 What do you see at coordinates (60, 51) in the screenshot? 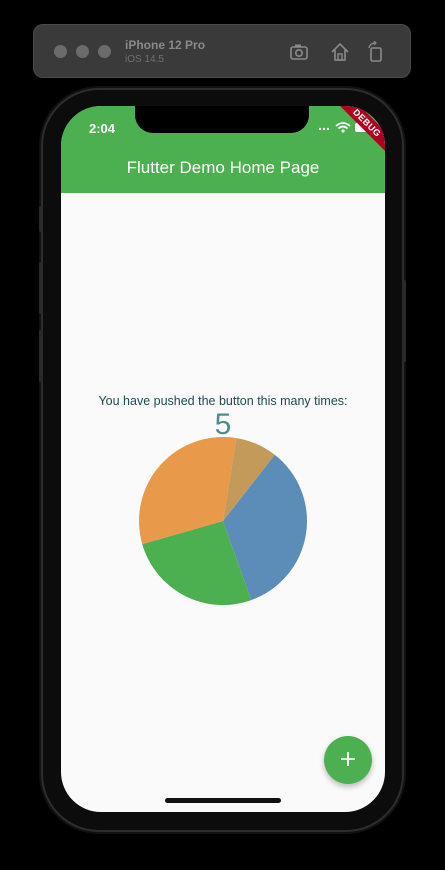
I see `close-window-button` at bounding box center [60, 51].